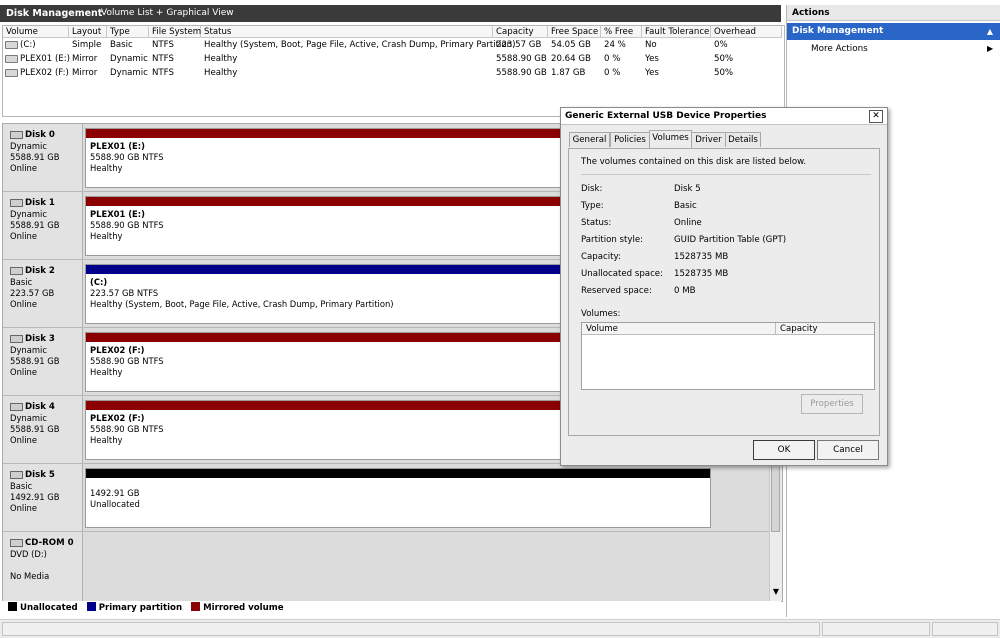 The height and width of the screenshot is (638, 1000). What do you see at coordinates (685, 291) in the screenshot?
I see `reserved-space-value: 0 MB` at bounding box center [685, 291].